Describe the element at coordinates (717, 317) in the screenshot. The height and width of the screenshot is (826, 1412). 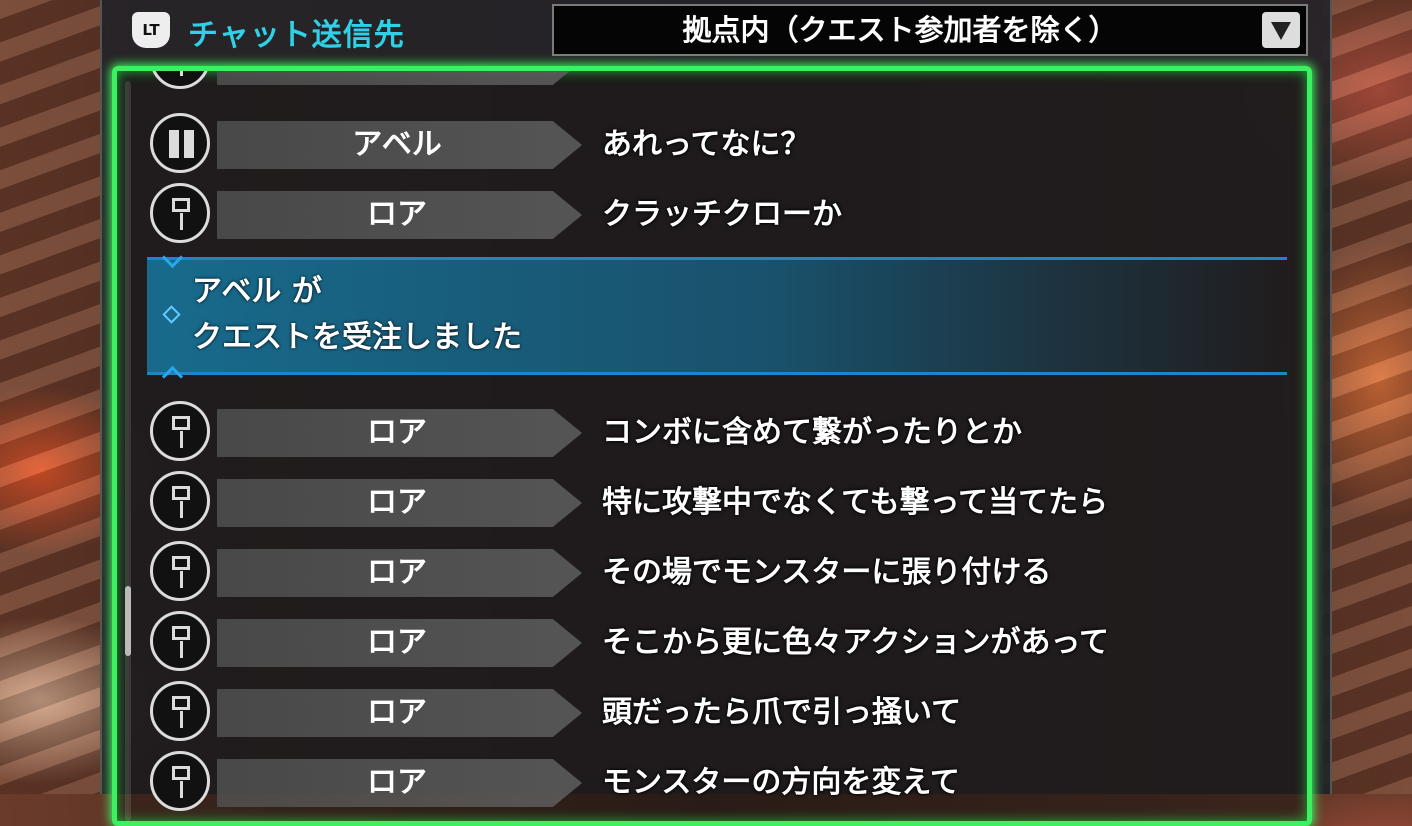
I see `system-notice: アベル が クエストを受注しました` at that location.